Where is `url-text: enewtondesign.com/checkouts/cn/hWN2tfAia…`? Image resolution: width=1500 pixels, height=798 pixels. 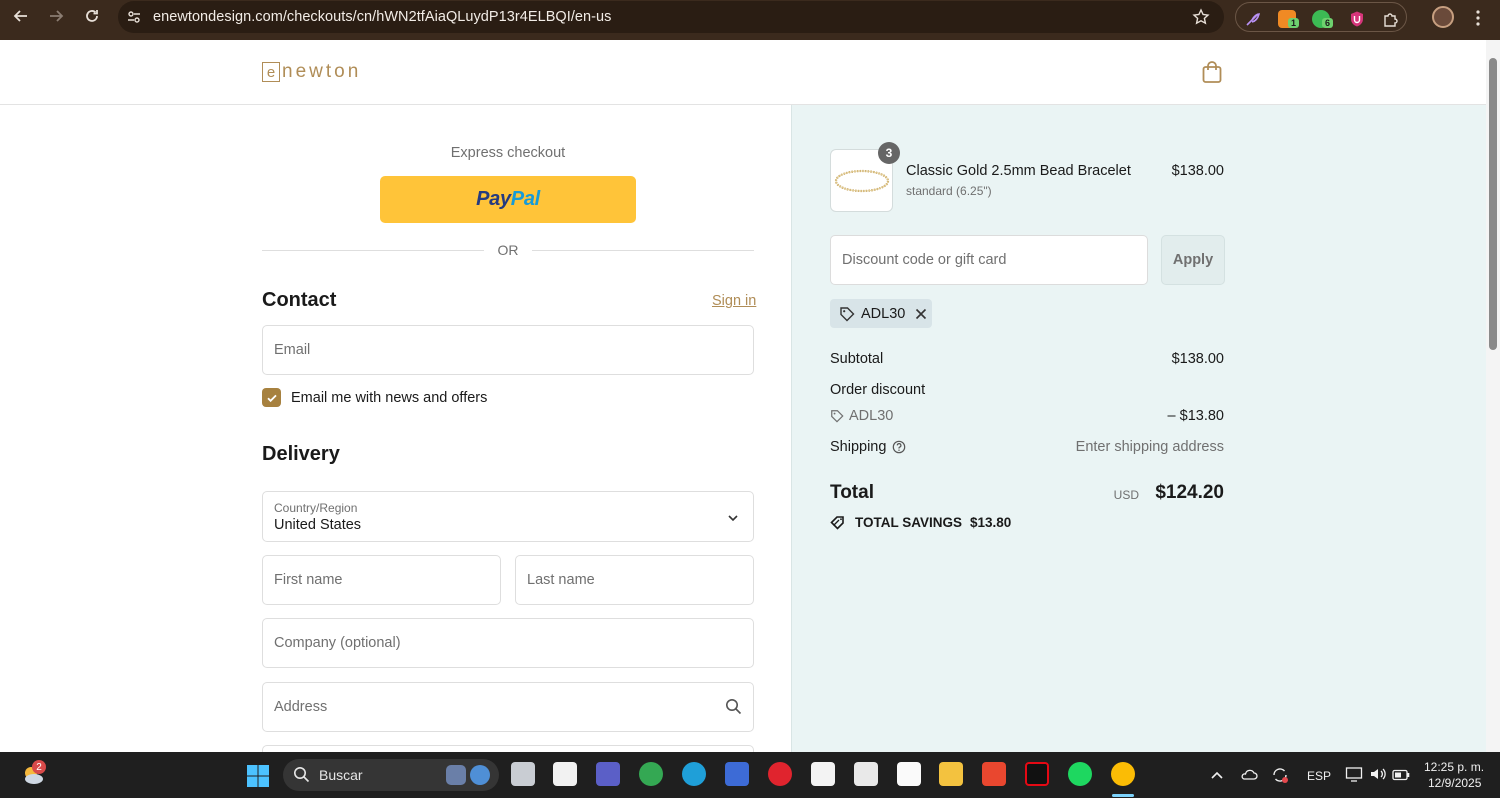
url-text: enewtondesign.com/checkouts/cn/hWN2tfAia… is located at coordinates (382, 17).